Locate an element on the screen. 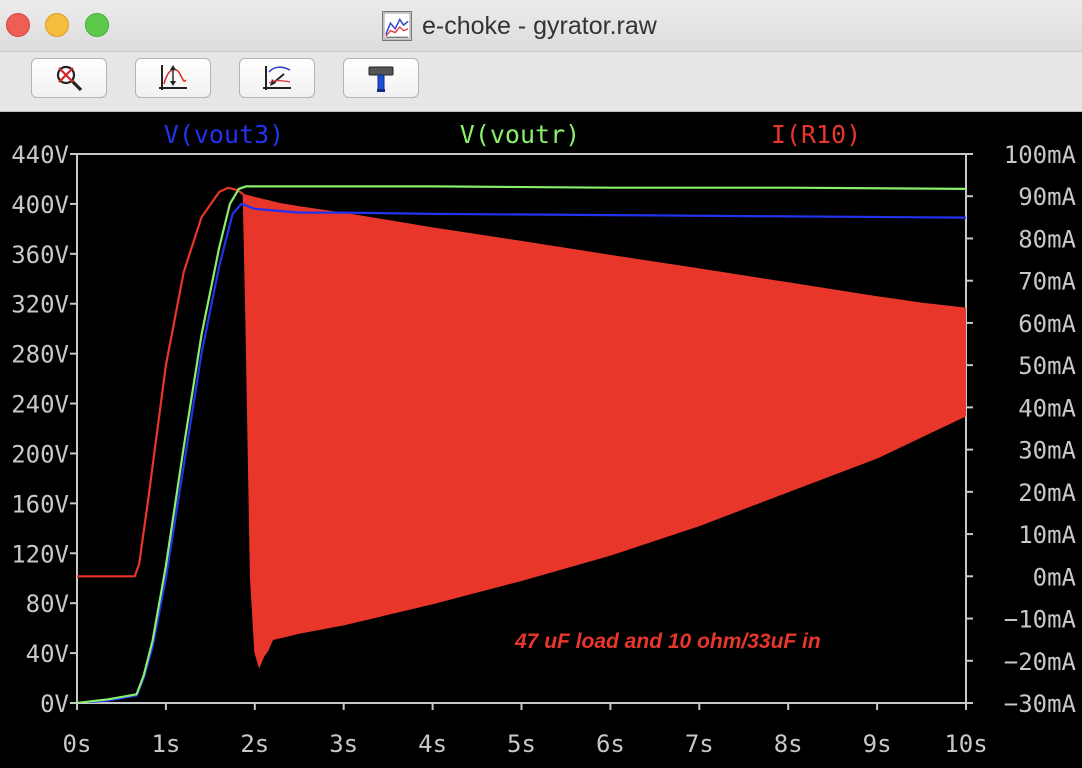 The image size is (1082, 768). y-left-tick-label: 400V is located at coordinates (40, 205).